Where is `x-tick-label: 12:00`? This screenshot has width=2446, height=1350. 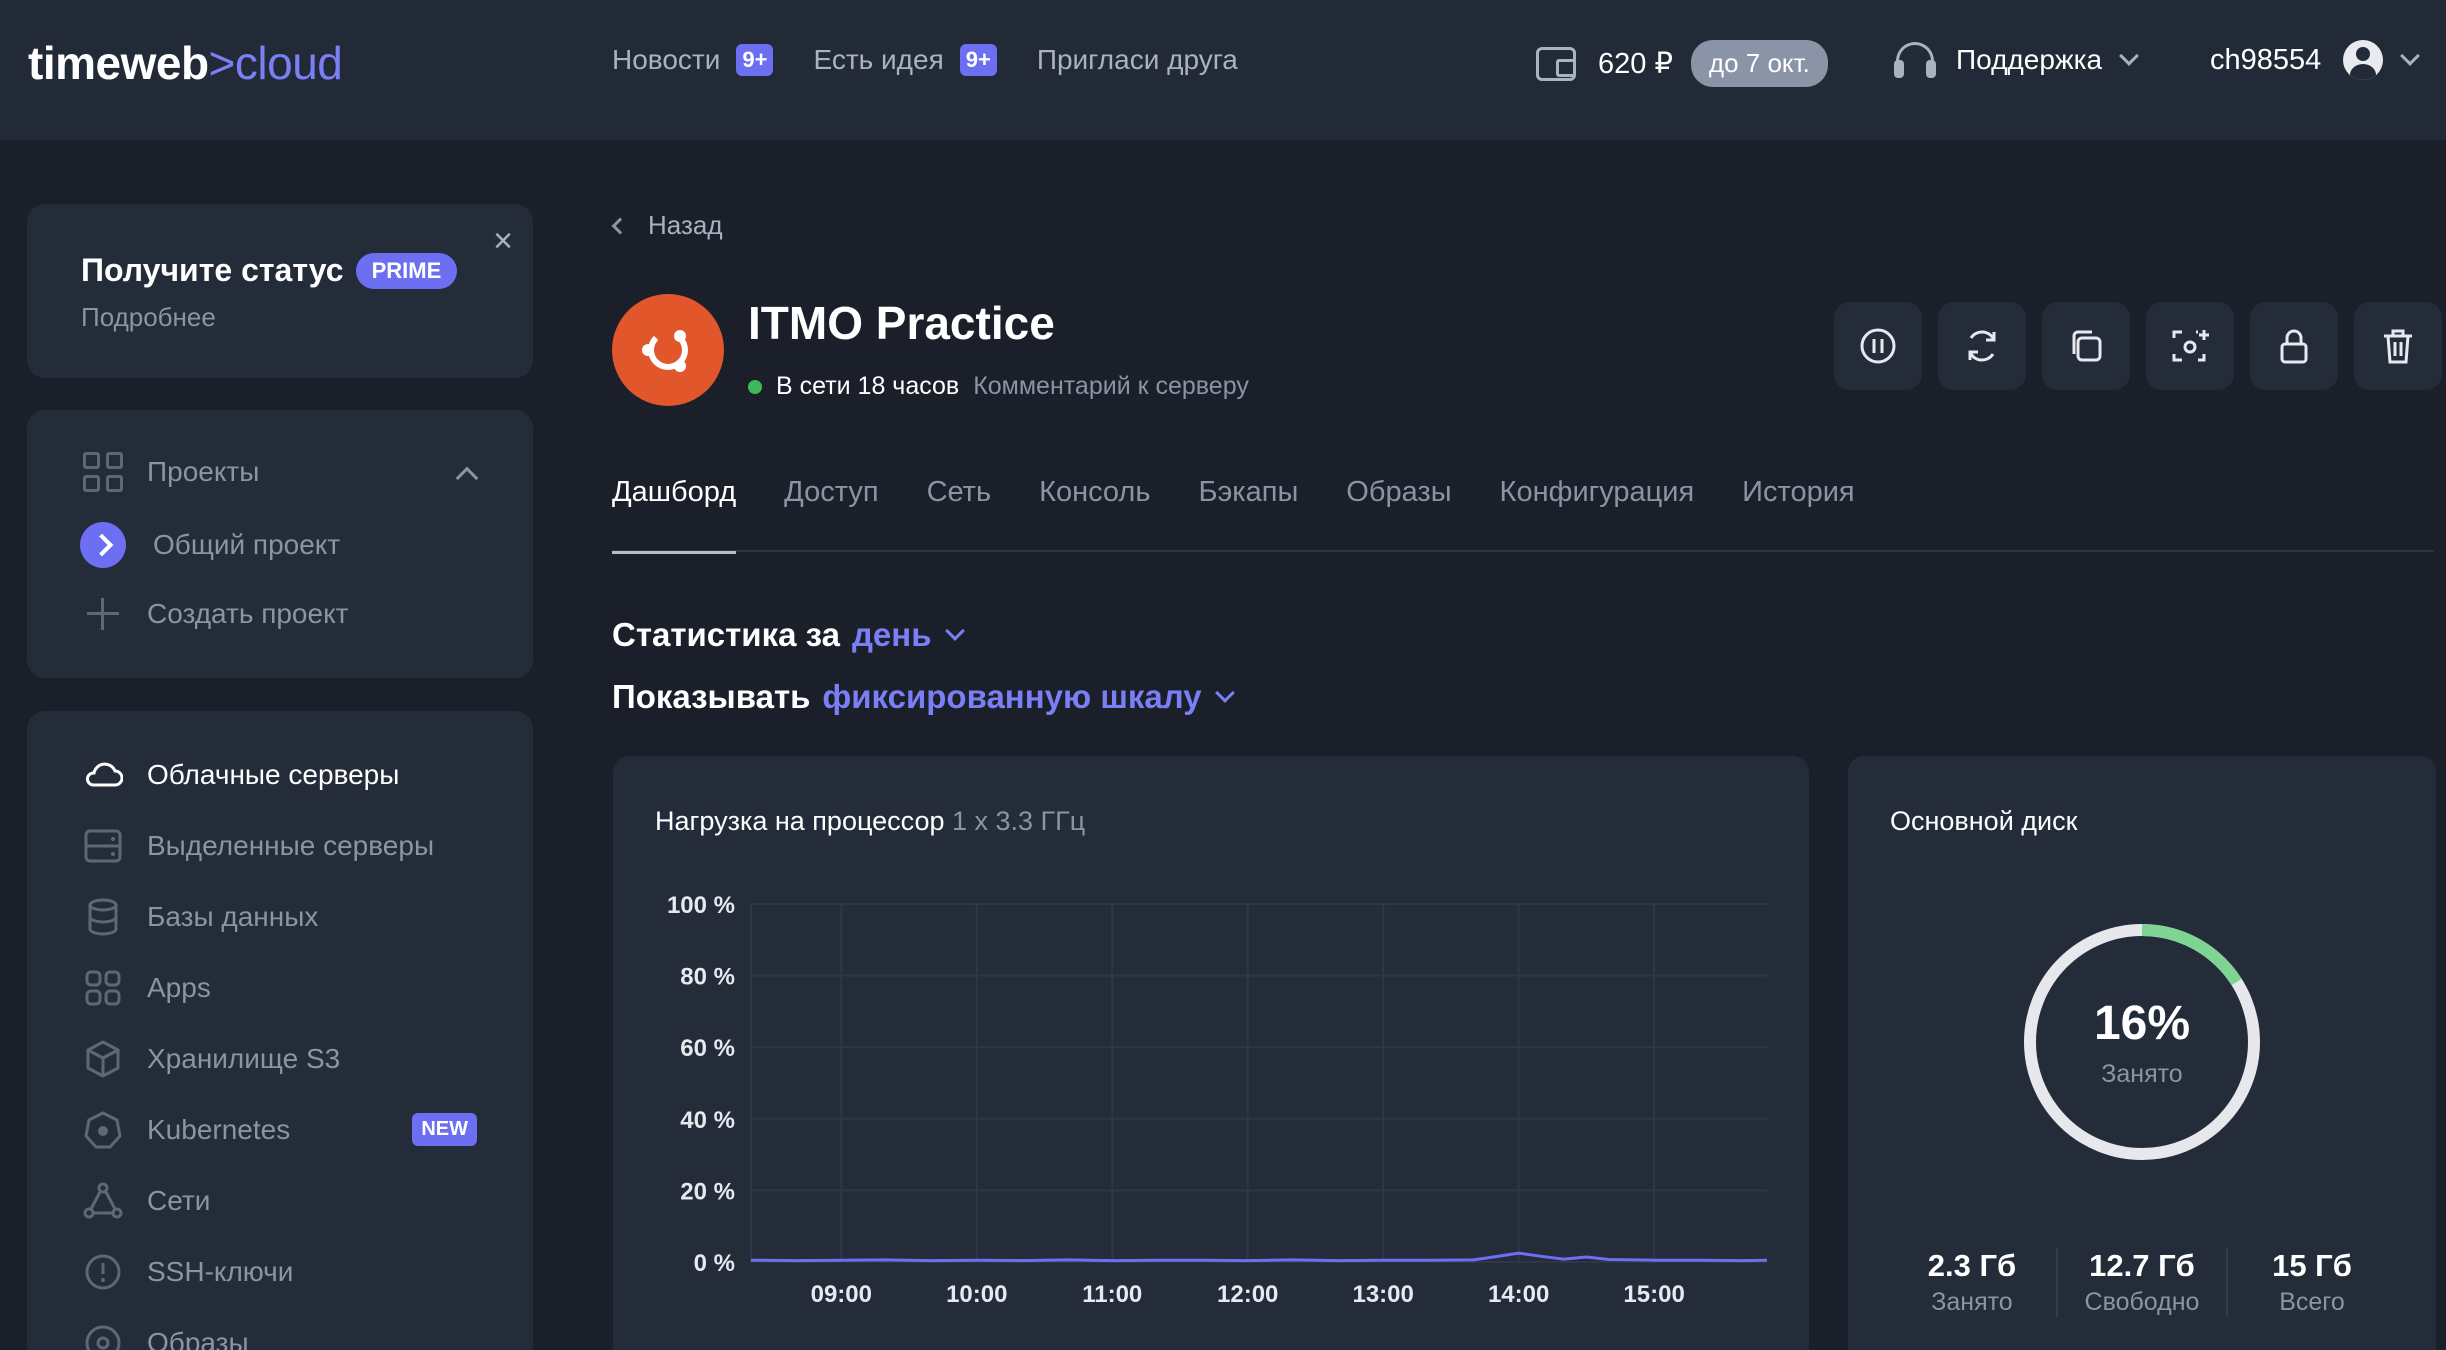 x-tick-label: 12:00 is located at coordinates (1247, 1294).